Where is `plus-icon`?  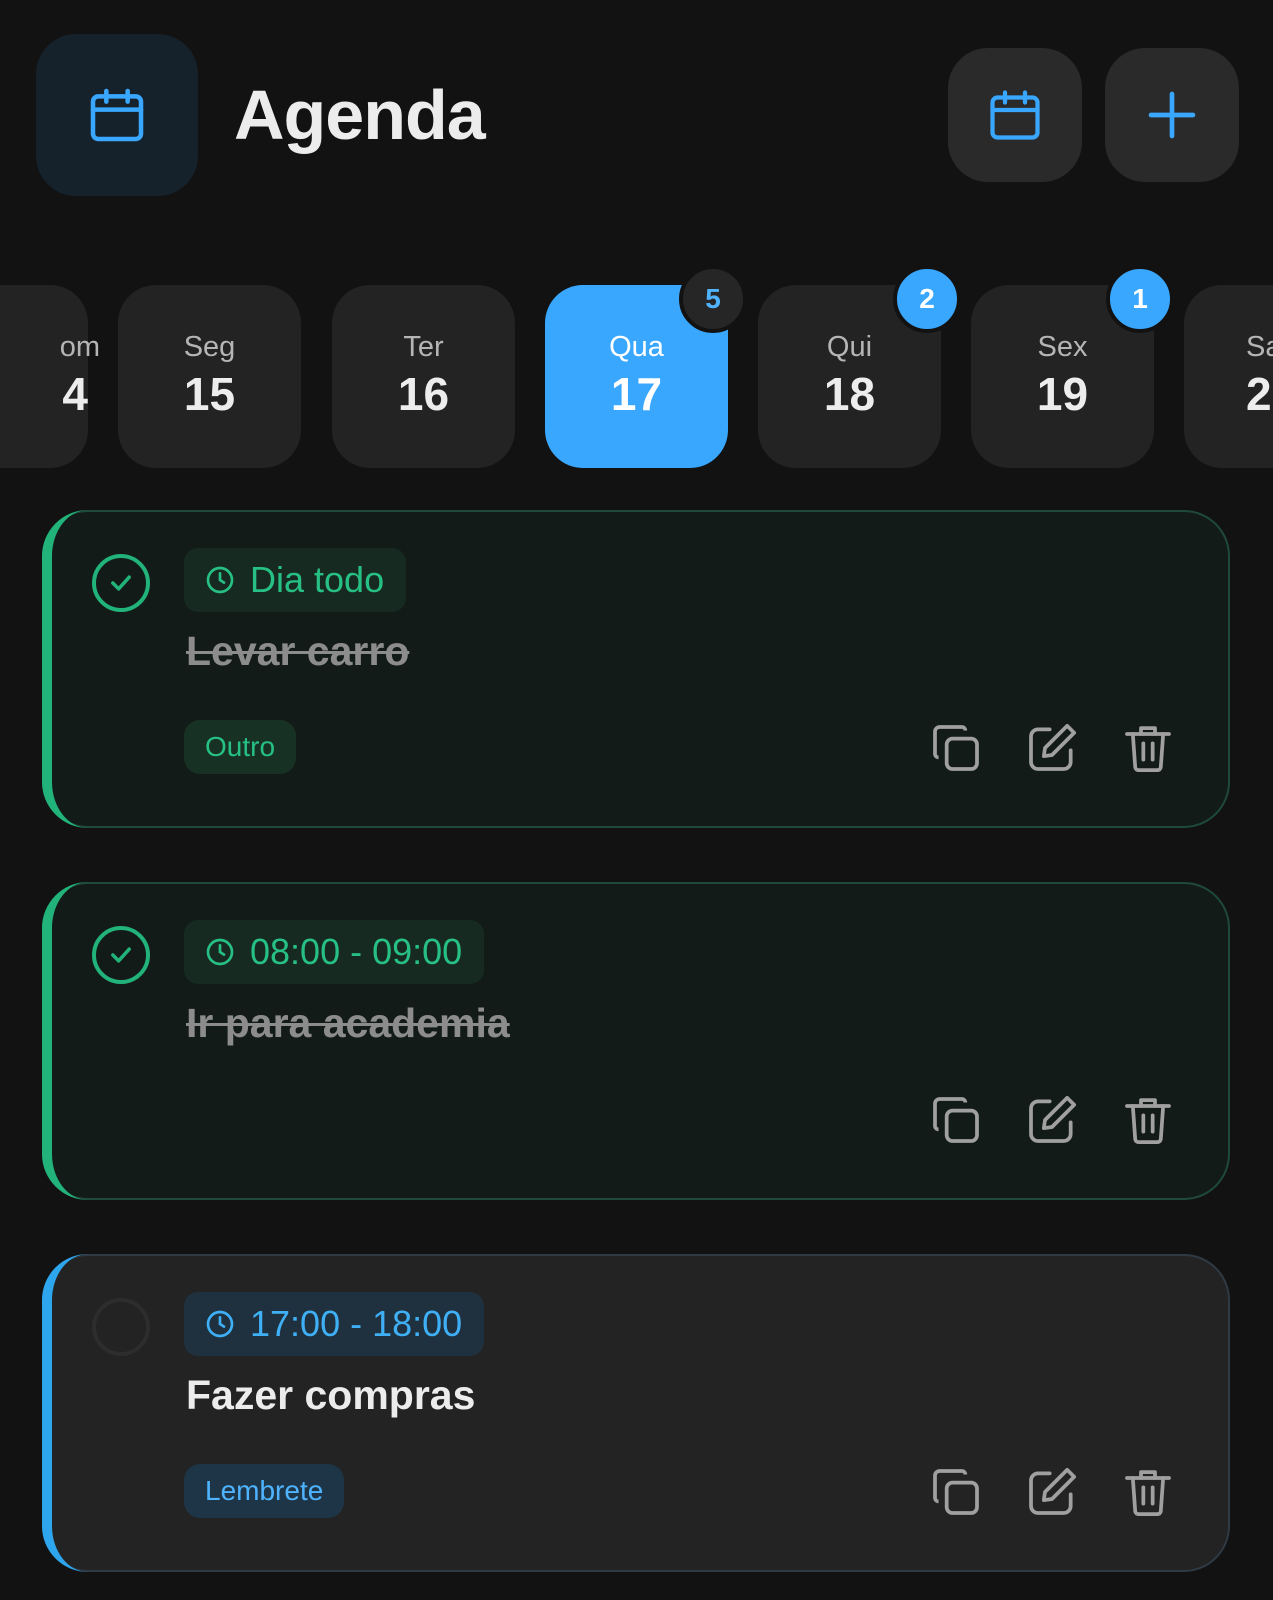 plus-icon is located at coordinates (1172, 115).